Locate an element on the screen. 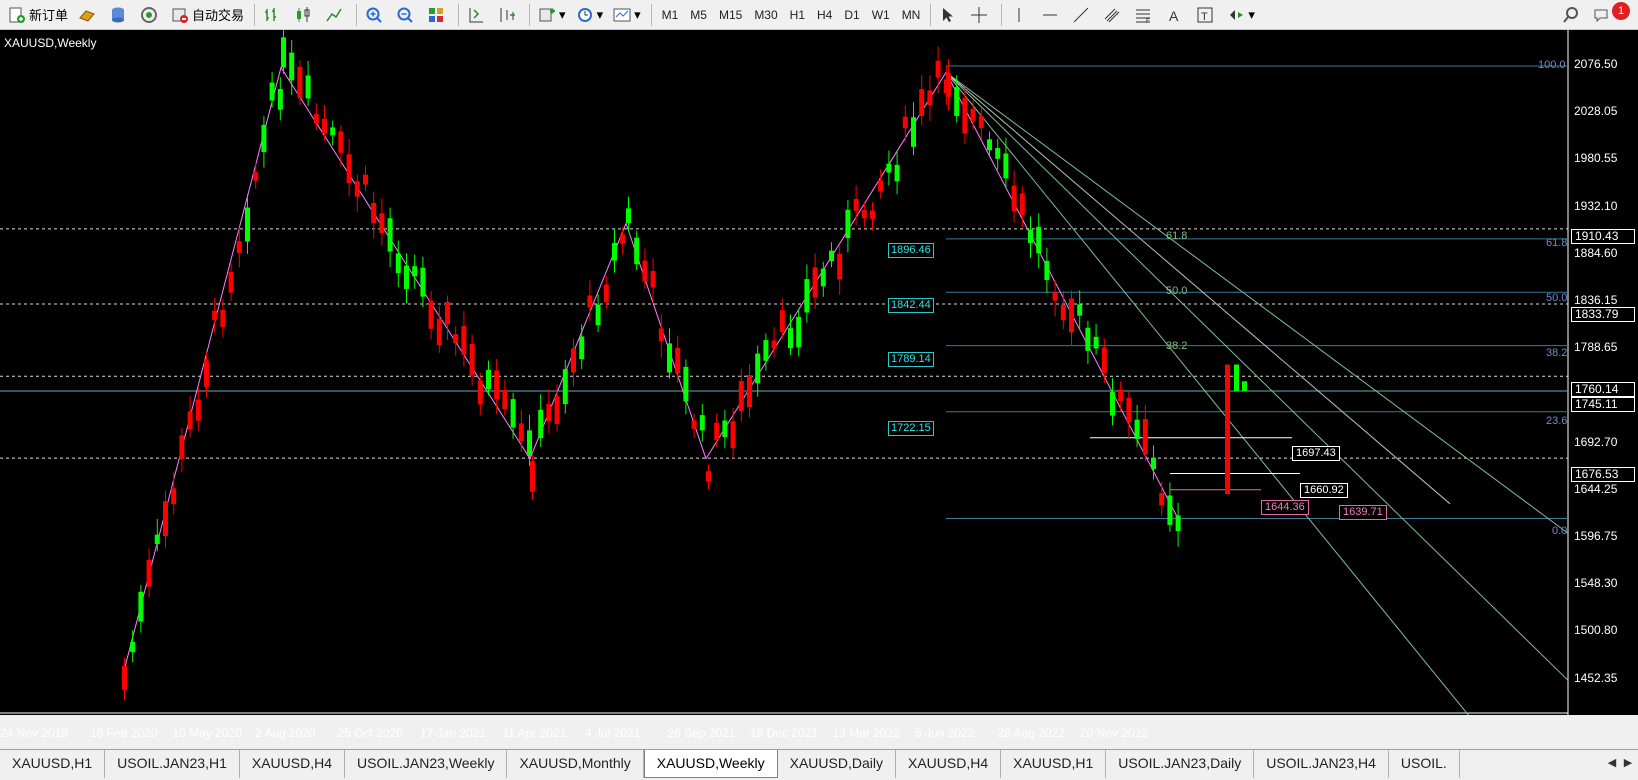 The image size is (1638, 780). cursor-arrow-icon is located at coordinates (948, 14).